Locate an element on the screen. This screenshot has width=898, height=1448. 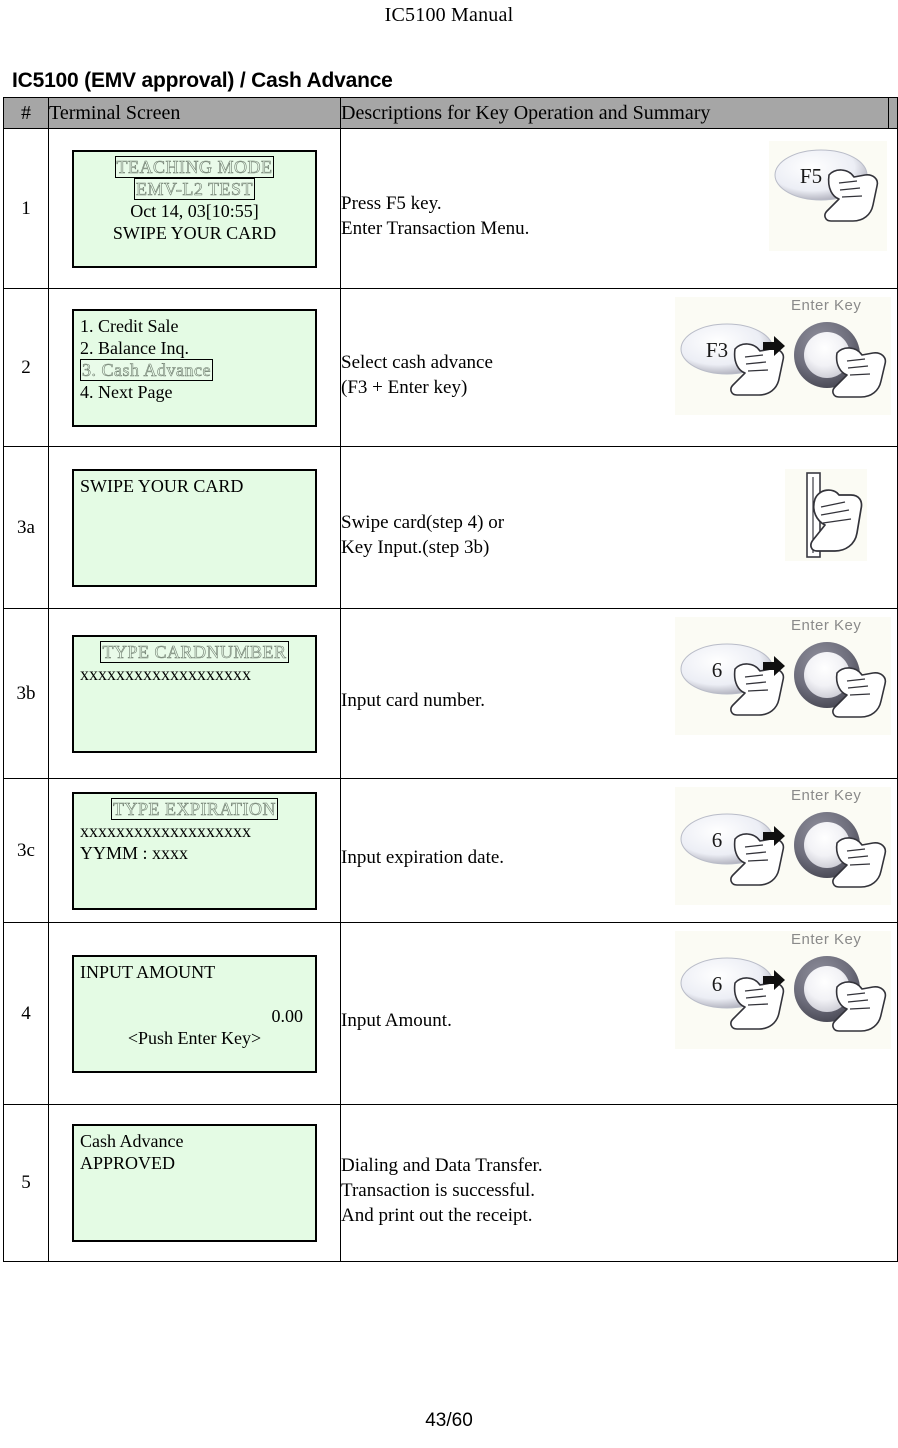
description-text: Press F5 key. Enter Transaction Menu. is located at coordinates (435, 215).